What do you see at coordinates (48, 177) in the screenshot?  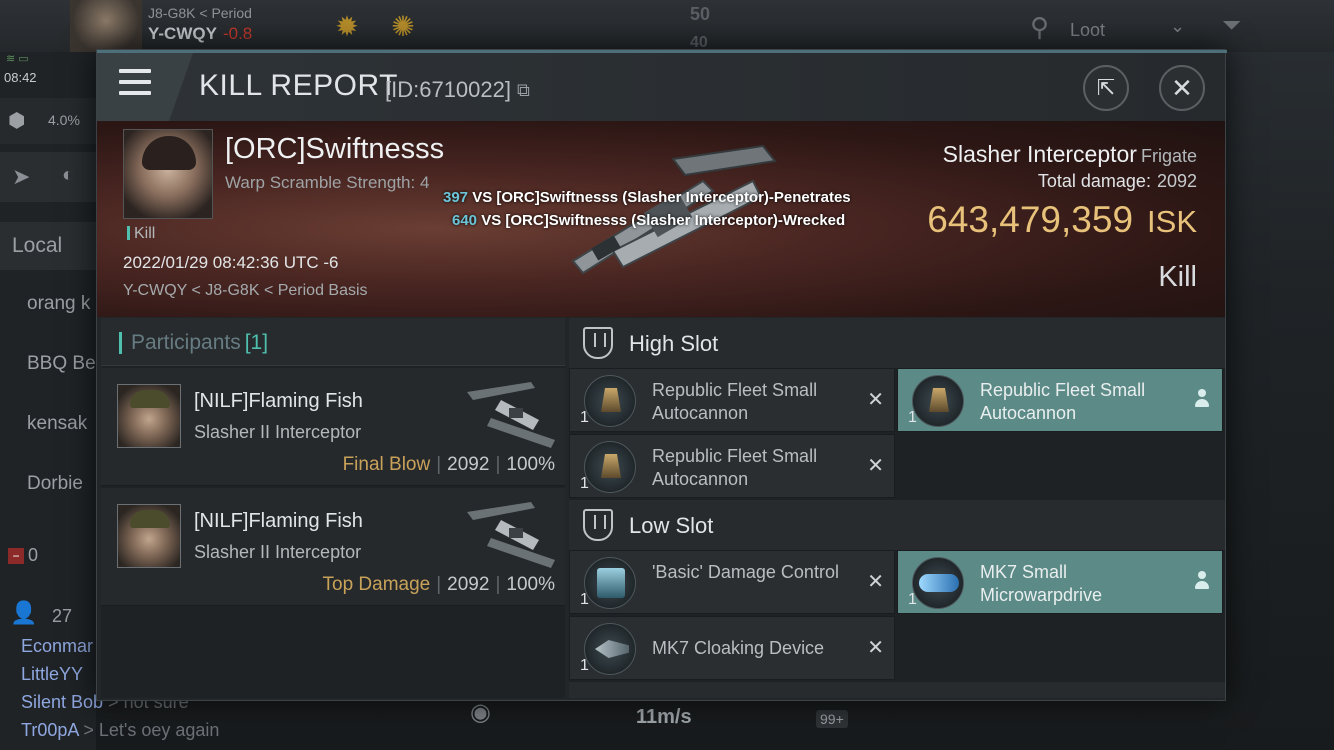 I see `nav-buttons: ➤ ◐` at bounding box center [48, 177].